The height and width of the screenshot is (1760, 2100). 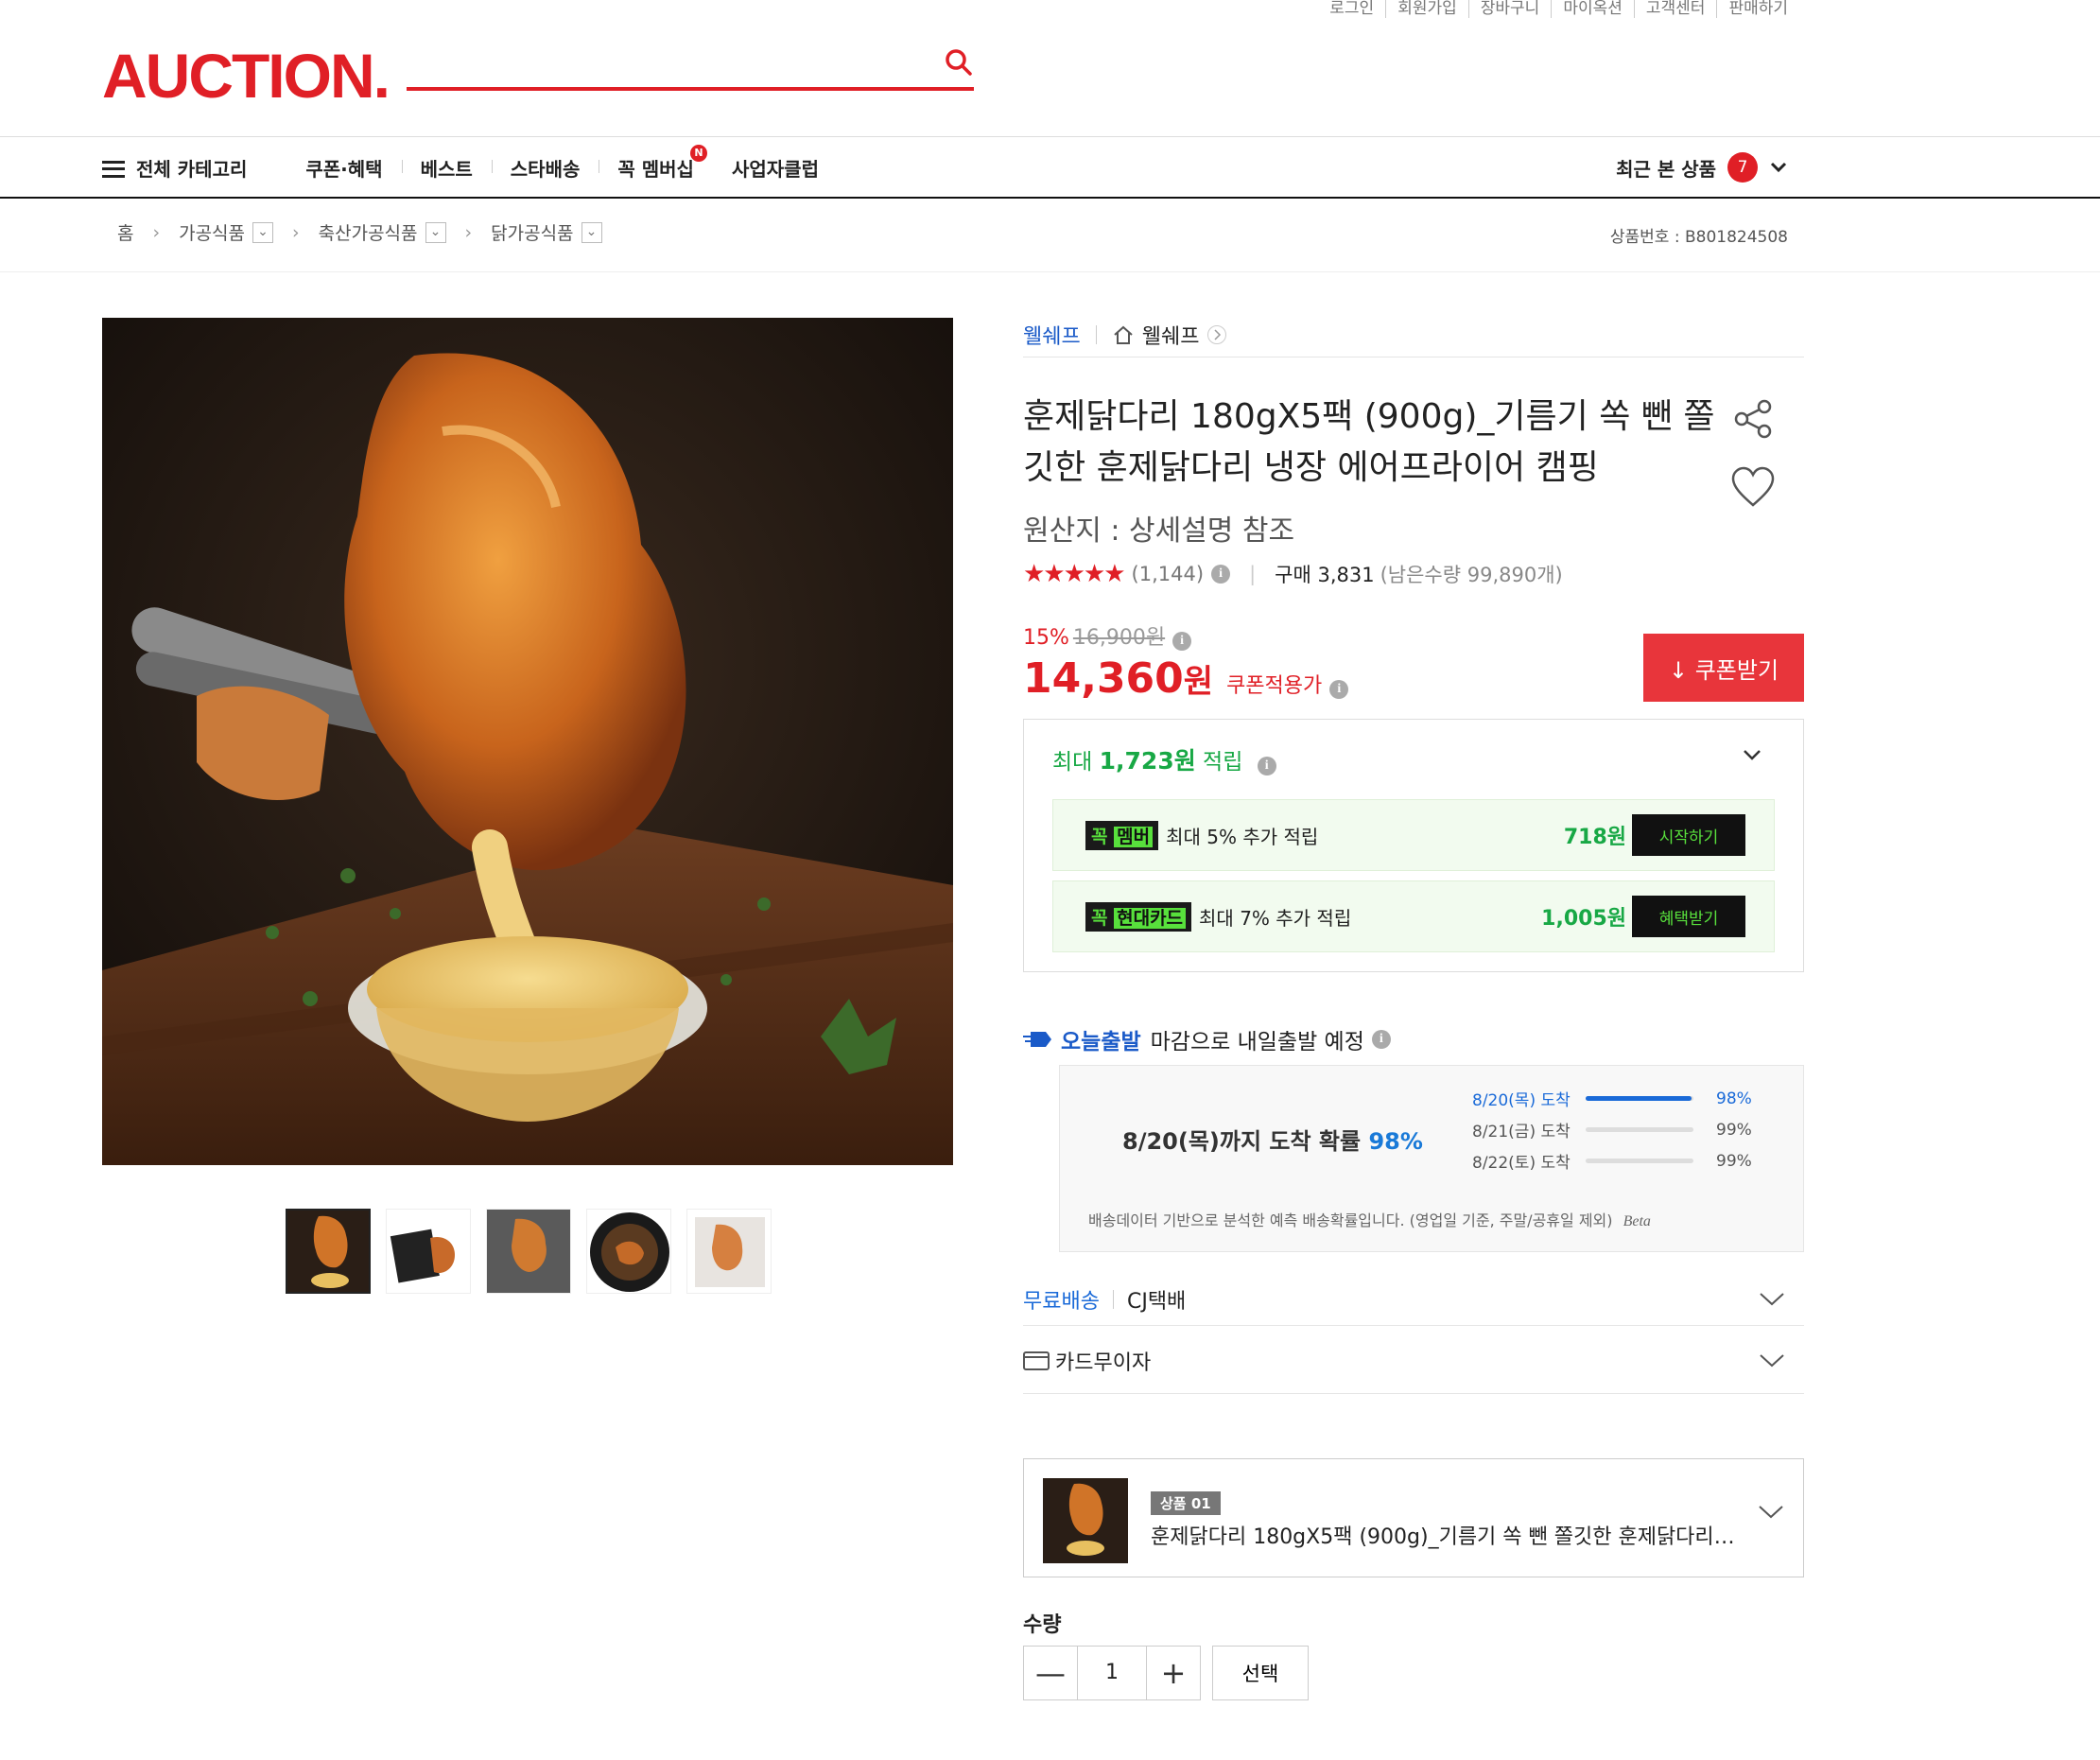 I want to click on heart-icon, so click(x=1753, y=487).